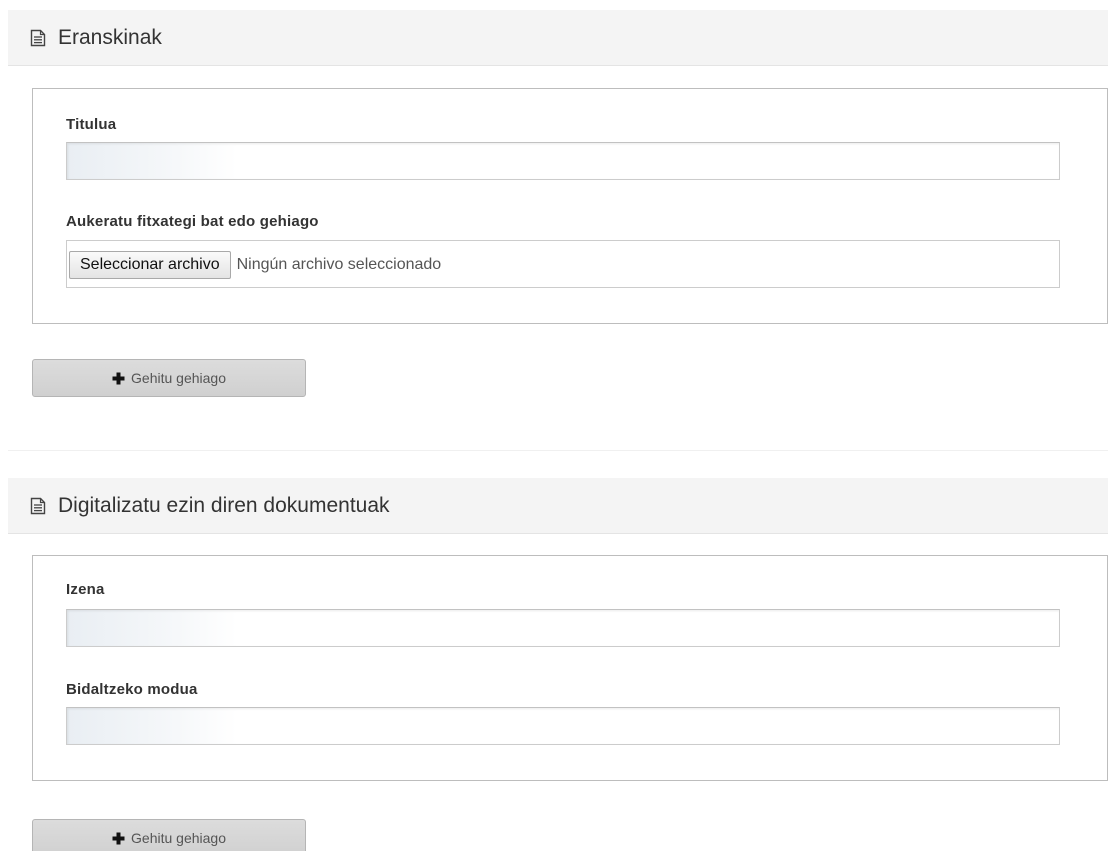 The height and width of the screenshot is (851, 1108). Describe the element at coordinates (563, 628) in the screenshot. I see `name-input` at that location.